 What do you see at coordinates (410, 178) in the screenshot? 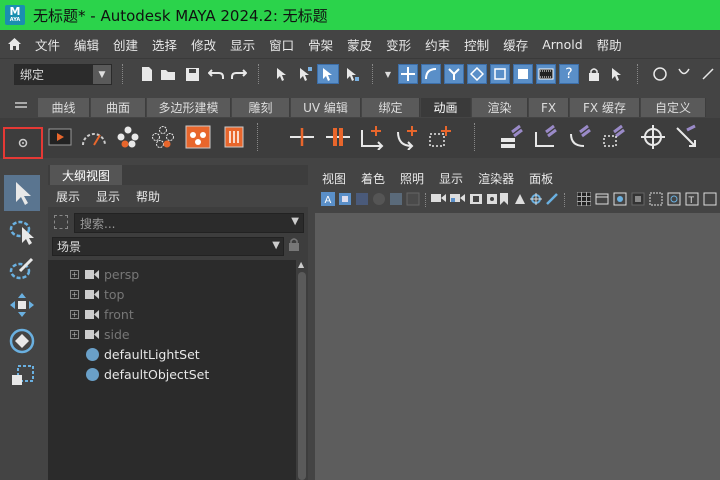
I see `viewport-menu-lighting: 照明` at bounding box center [410, 178].